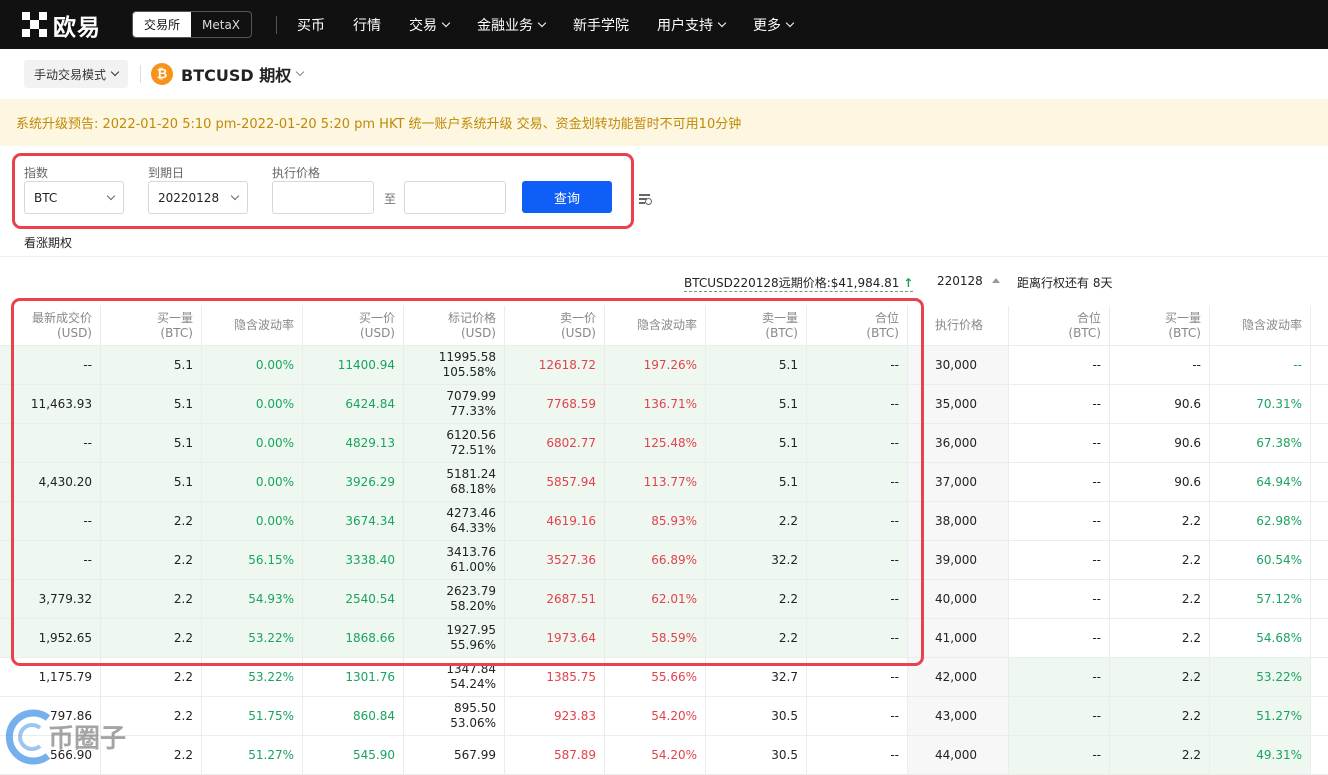 The image size is (1328, 775). What do you see at coordinates (799, 283) in the screenshot?
I see `forward-price: BTCUSD220128远期价格:$41,984.81 ↑` at bounding box center [799, 283].